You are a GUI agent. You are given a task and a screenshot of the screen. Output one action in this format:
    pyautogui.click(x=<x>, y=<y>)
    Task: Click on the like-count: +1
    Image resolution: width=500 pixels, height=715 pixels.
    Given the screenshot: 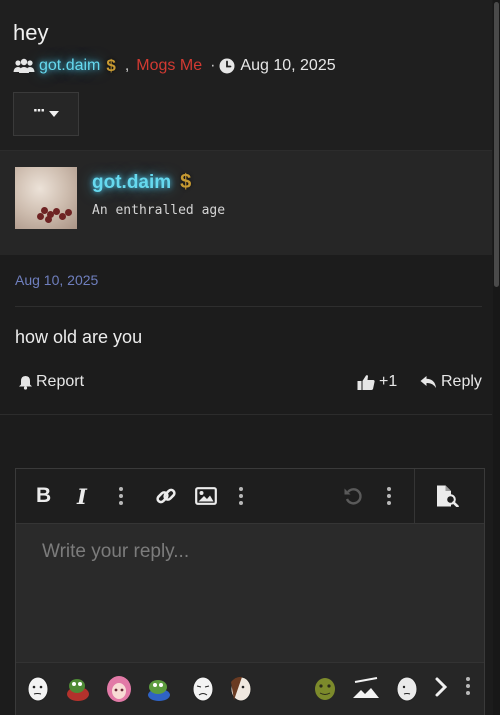 What is the action you would take?
    pyautogui.click(x=388, y=381)
    